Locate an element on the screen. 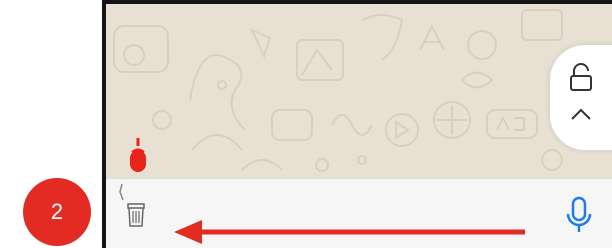 The image size is (612, 248). arrow-left-icon is located at coordinates (349, 232).